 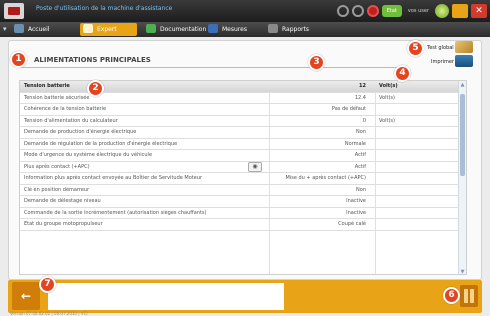 I want to click on cell-name: Etat du groupe motopropulseur, so click(x=63, y=224).